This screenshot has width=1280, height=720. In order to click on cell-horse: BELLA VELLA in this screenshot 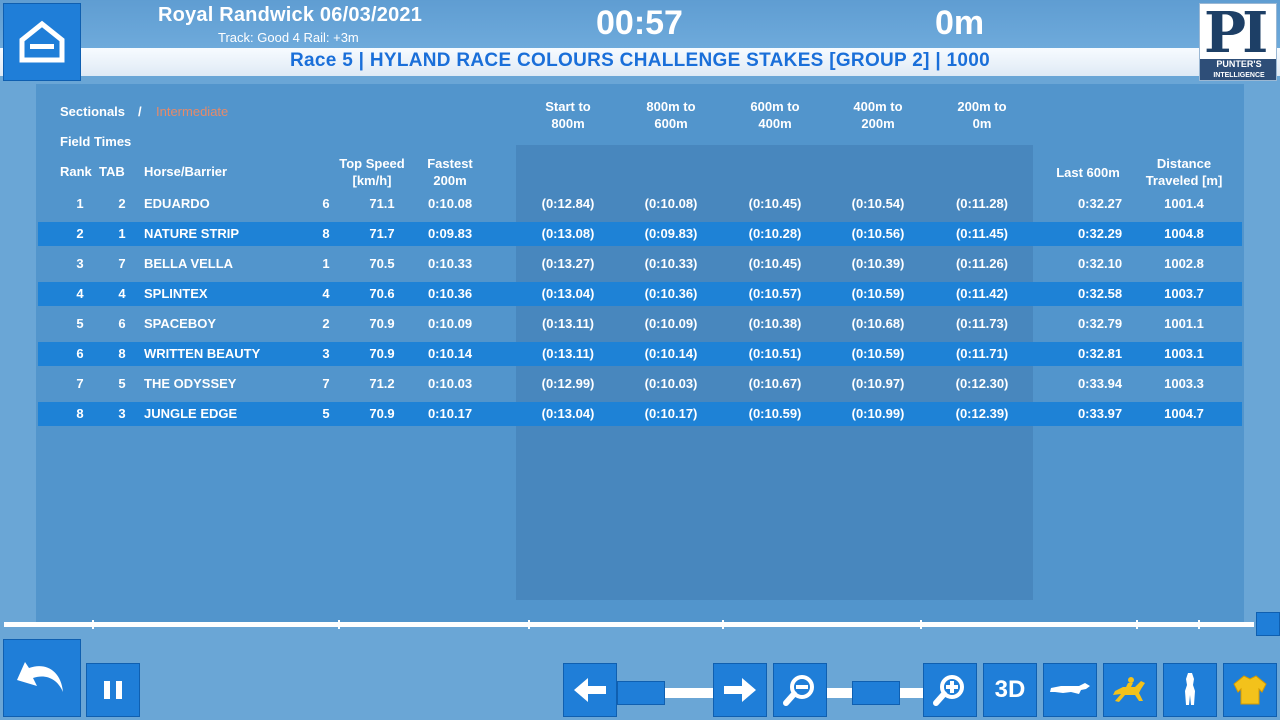, I will do `click(189, 263)`.